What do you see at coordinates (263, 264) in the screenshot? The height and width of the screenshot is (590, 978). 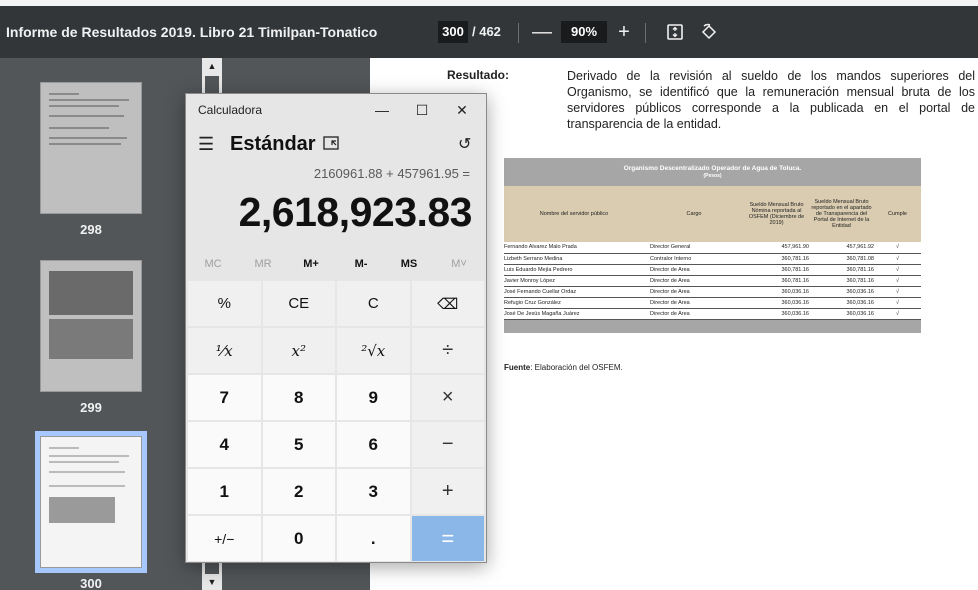 I see `memory-recall-button: MR` at bounding box center [263, 264].